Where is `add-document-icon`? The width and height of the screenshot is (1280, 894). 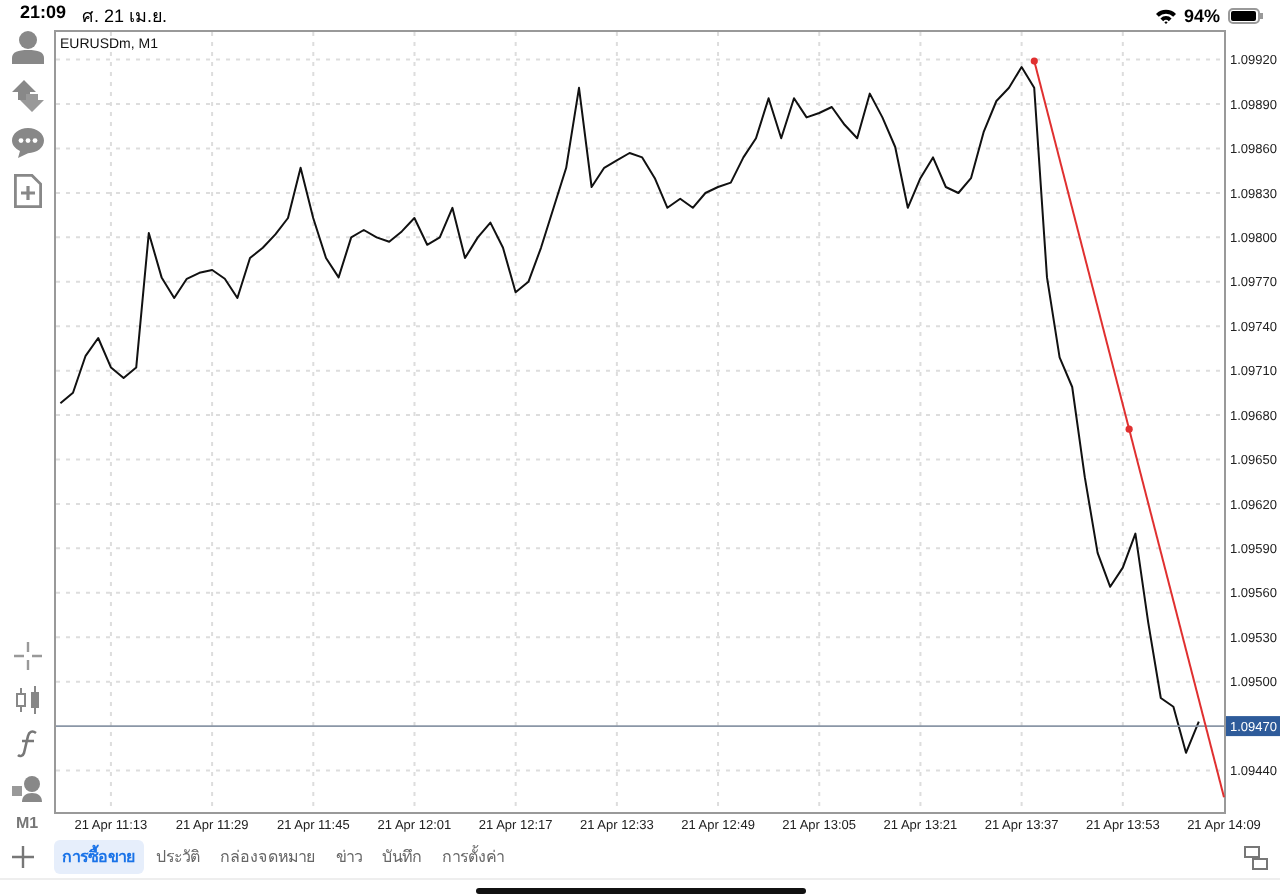 add-document-icon is located at coordinates (27, 191).